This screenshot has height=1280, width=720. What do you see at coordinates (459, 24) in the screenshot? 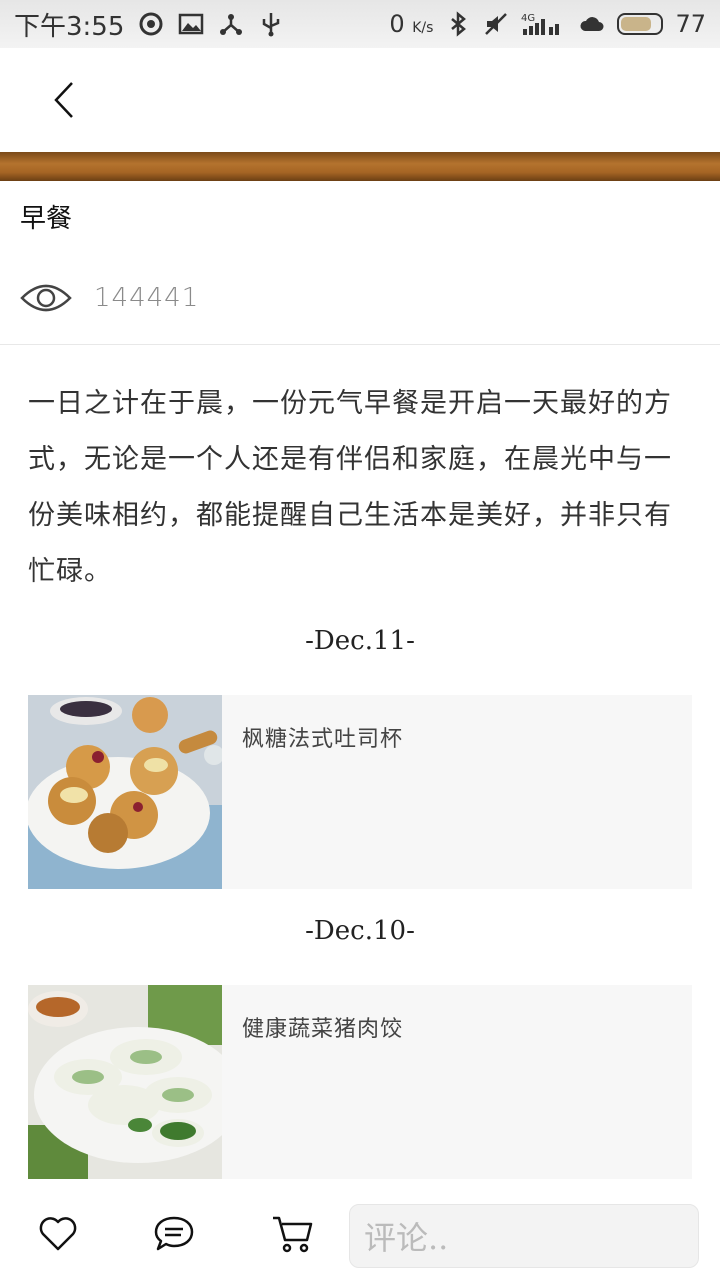
I see `bluetooth-icon` at bounding box center [459, 24].